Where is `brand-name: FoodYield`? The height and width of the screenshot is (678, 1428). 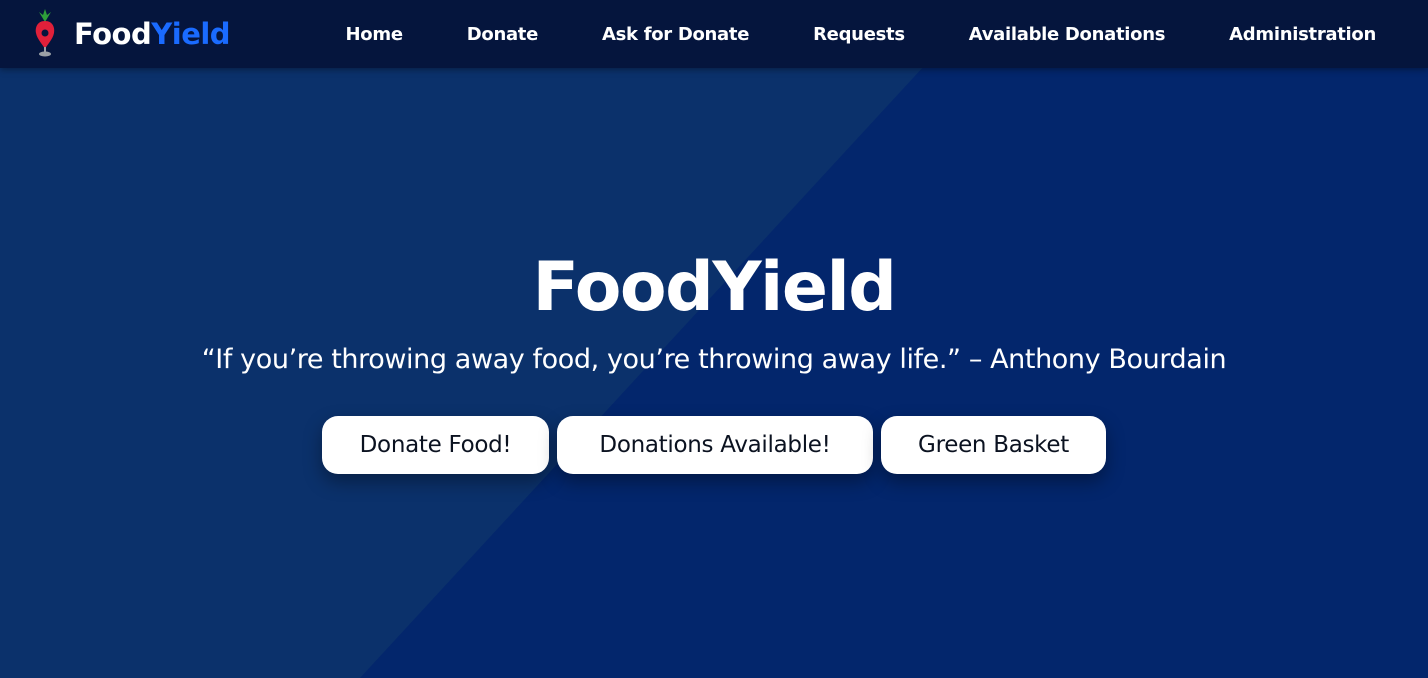
brand-name: FoodYield is located at coordinates (152, 34).